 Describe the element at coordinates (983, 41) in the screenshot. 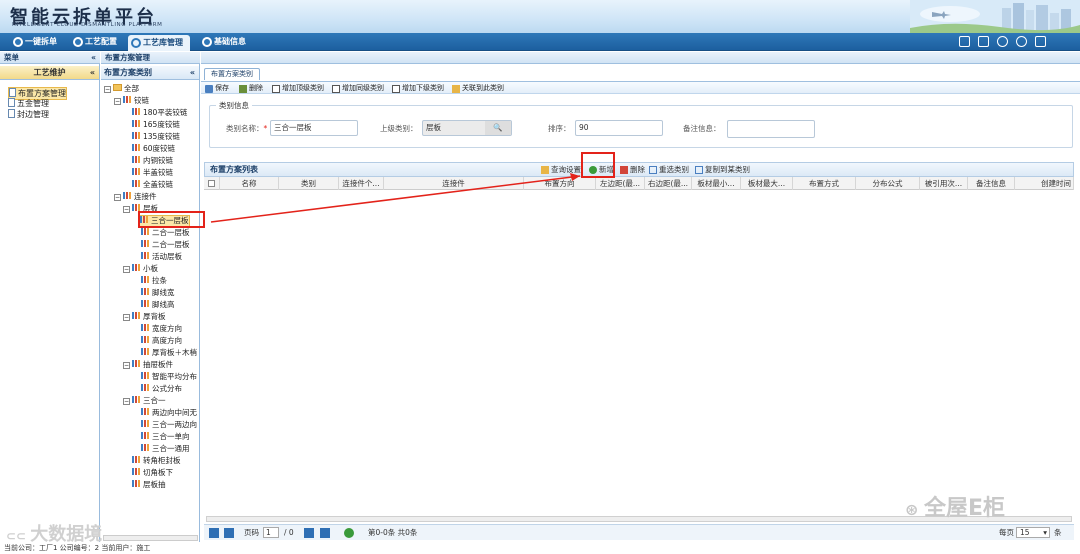

I see `lock-icon` at that location.